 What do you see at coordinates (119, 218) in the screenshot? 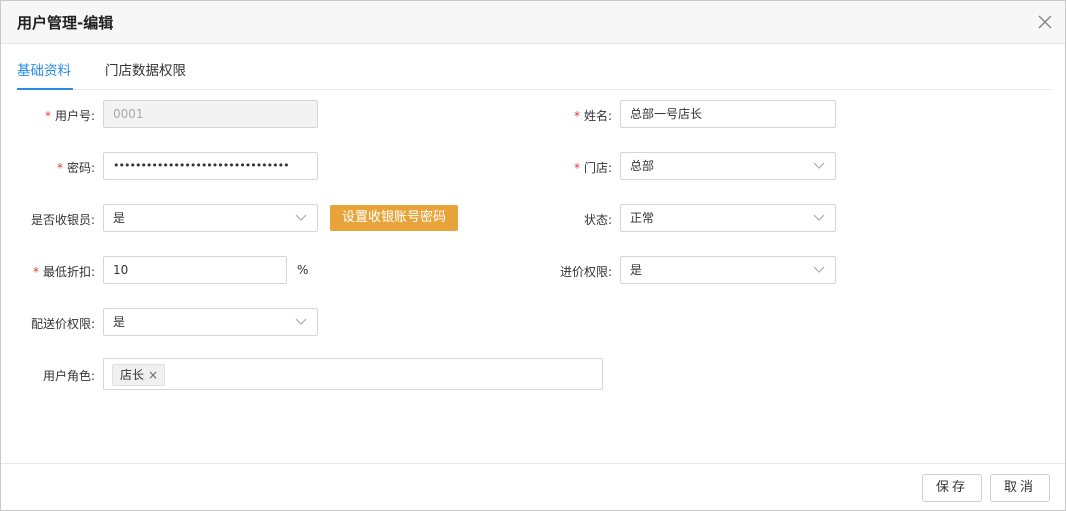
I see `is-cashier-select-value: 是` at bounding box center [119, 218].